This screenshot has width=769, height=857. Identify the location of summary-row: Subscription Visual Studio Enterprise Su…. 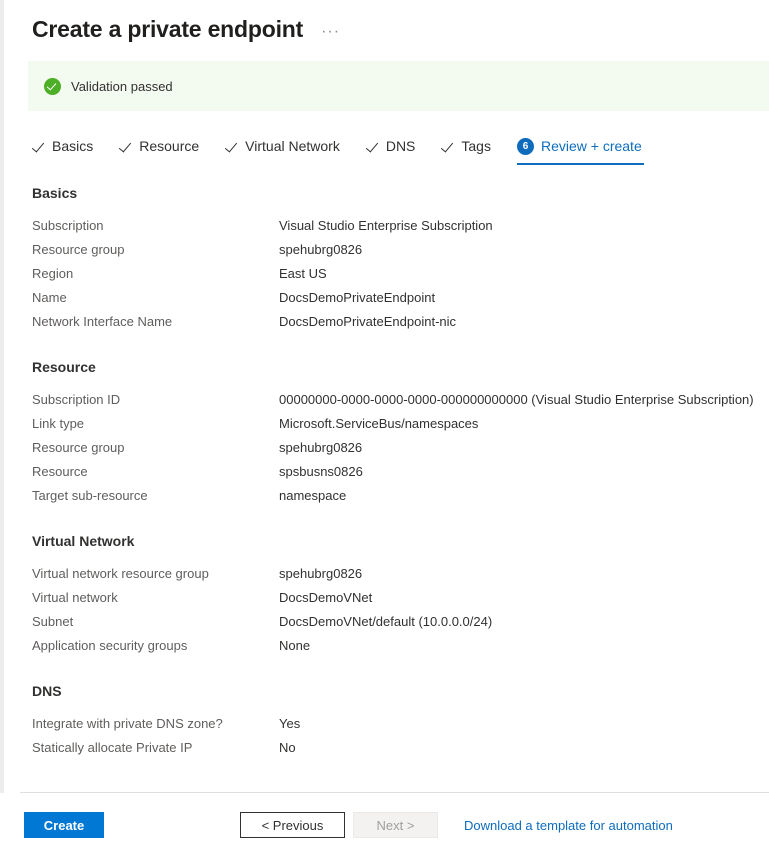
(400, 225).